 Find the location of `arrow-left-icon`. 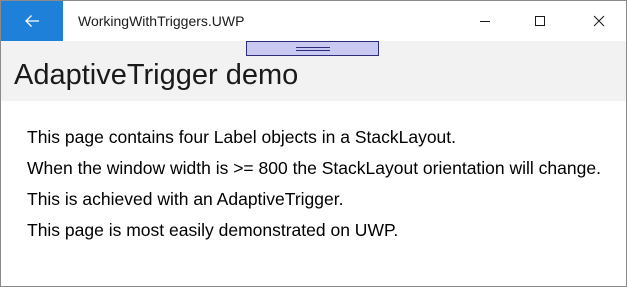

arrow-left-icon is located at coordinates (32, 21).